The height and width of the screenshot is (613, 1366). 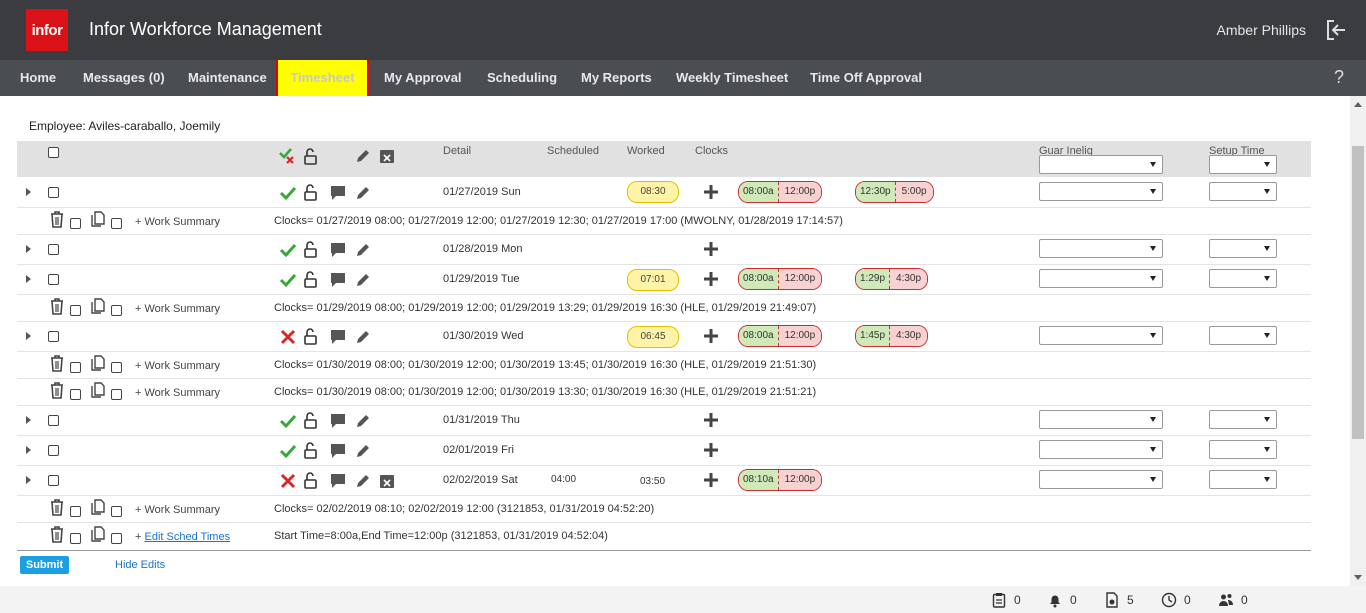 I want to click on scroll-thumb, so click(x=1358, y=292).